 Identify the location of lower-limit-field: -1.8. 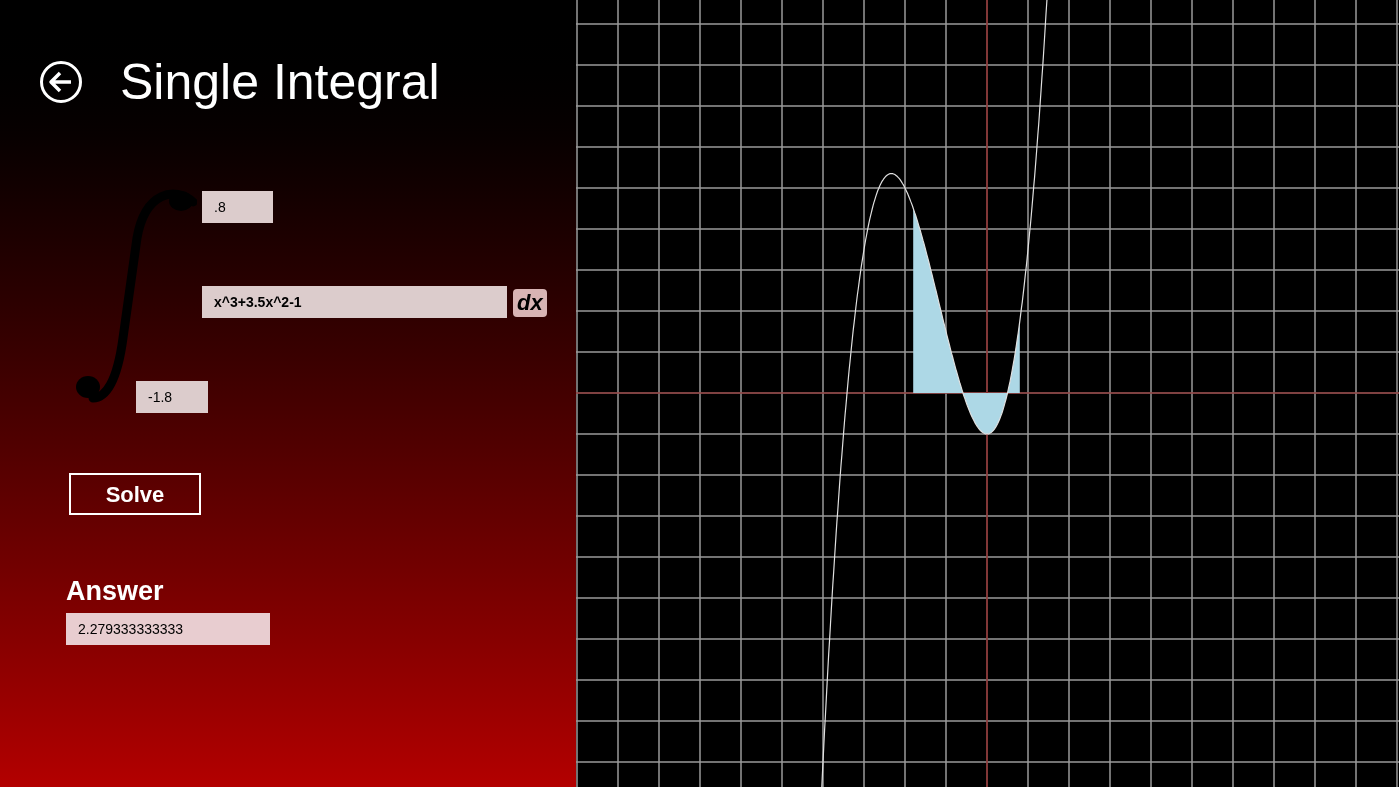
(172, 397).